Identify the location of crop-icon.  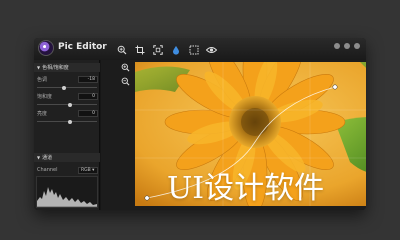
(139, 50).